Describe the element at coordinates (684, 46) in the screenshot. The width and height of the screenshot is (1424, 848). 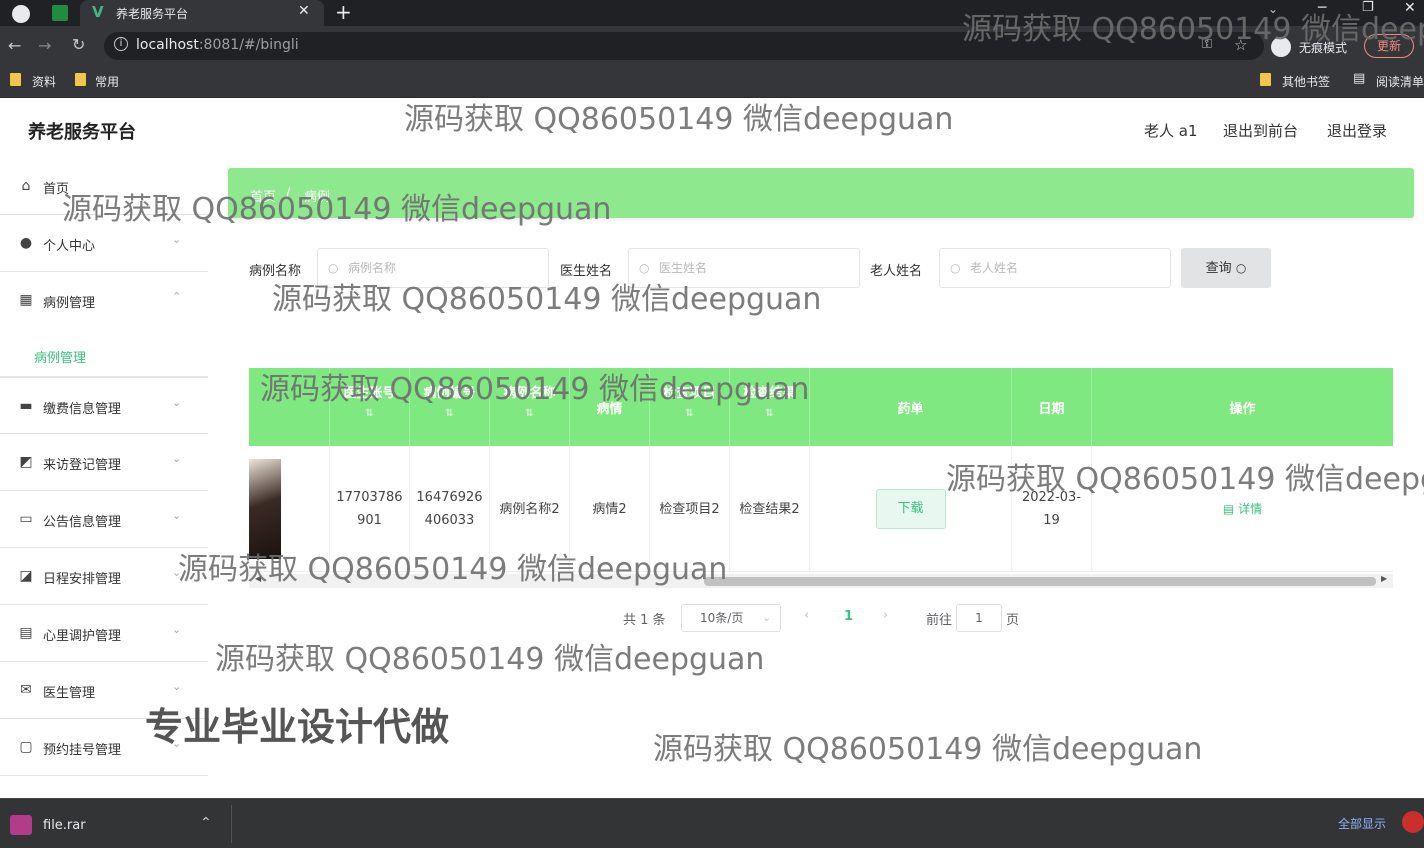
I see `address-bar: i localhost:8081/#/bingli ⚿ ☆` at that location.